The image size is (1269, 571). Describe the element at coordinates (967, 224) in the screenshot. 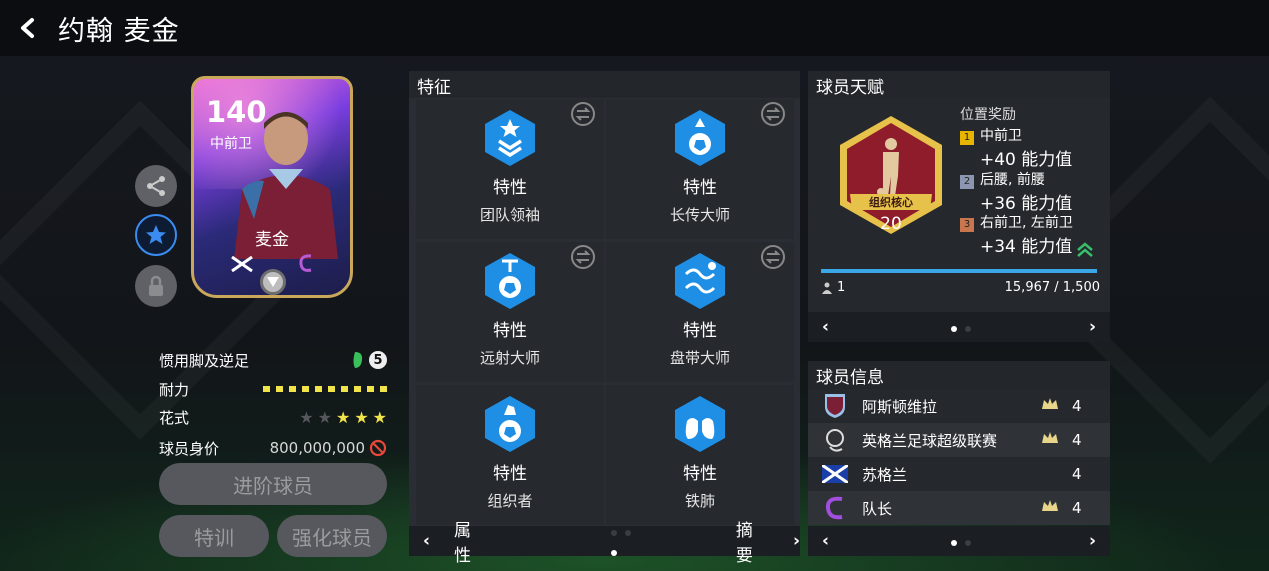

I see `rank-badge: 3` at that location.